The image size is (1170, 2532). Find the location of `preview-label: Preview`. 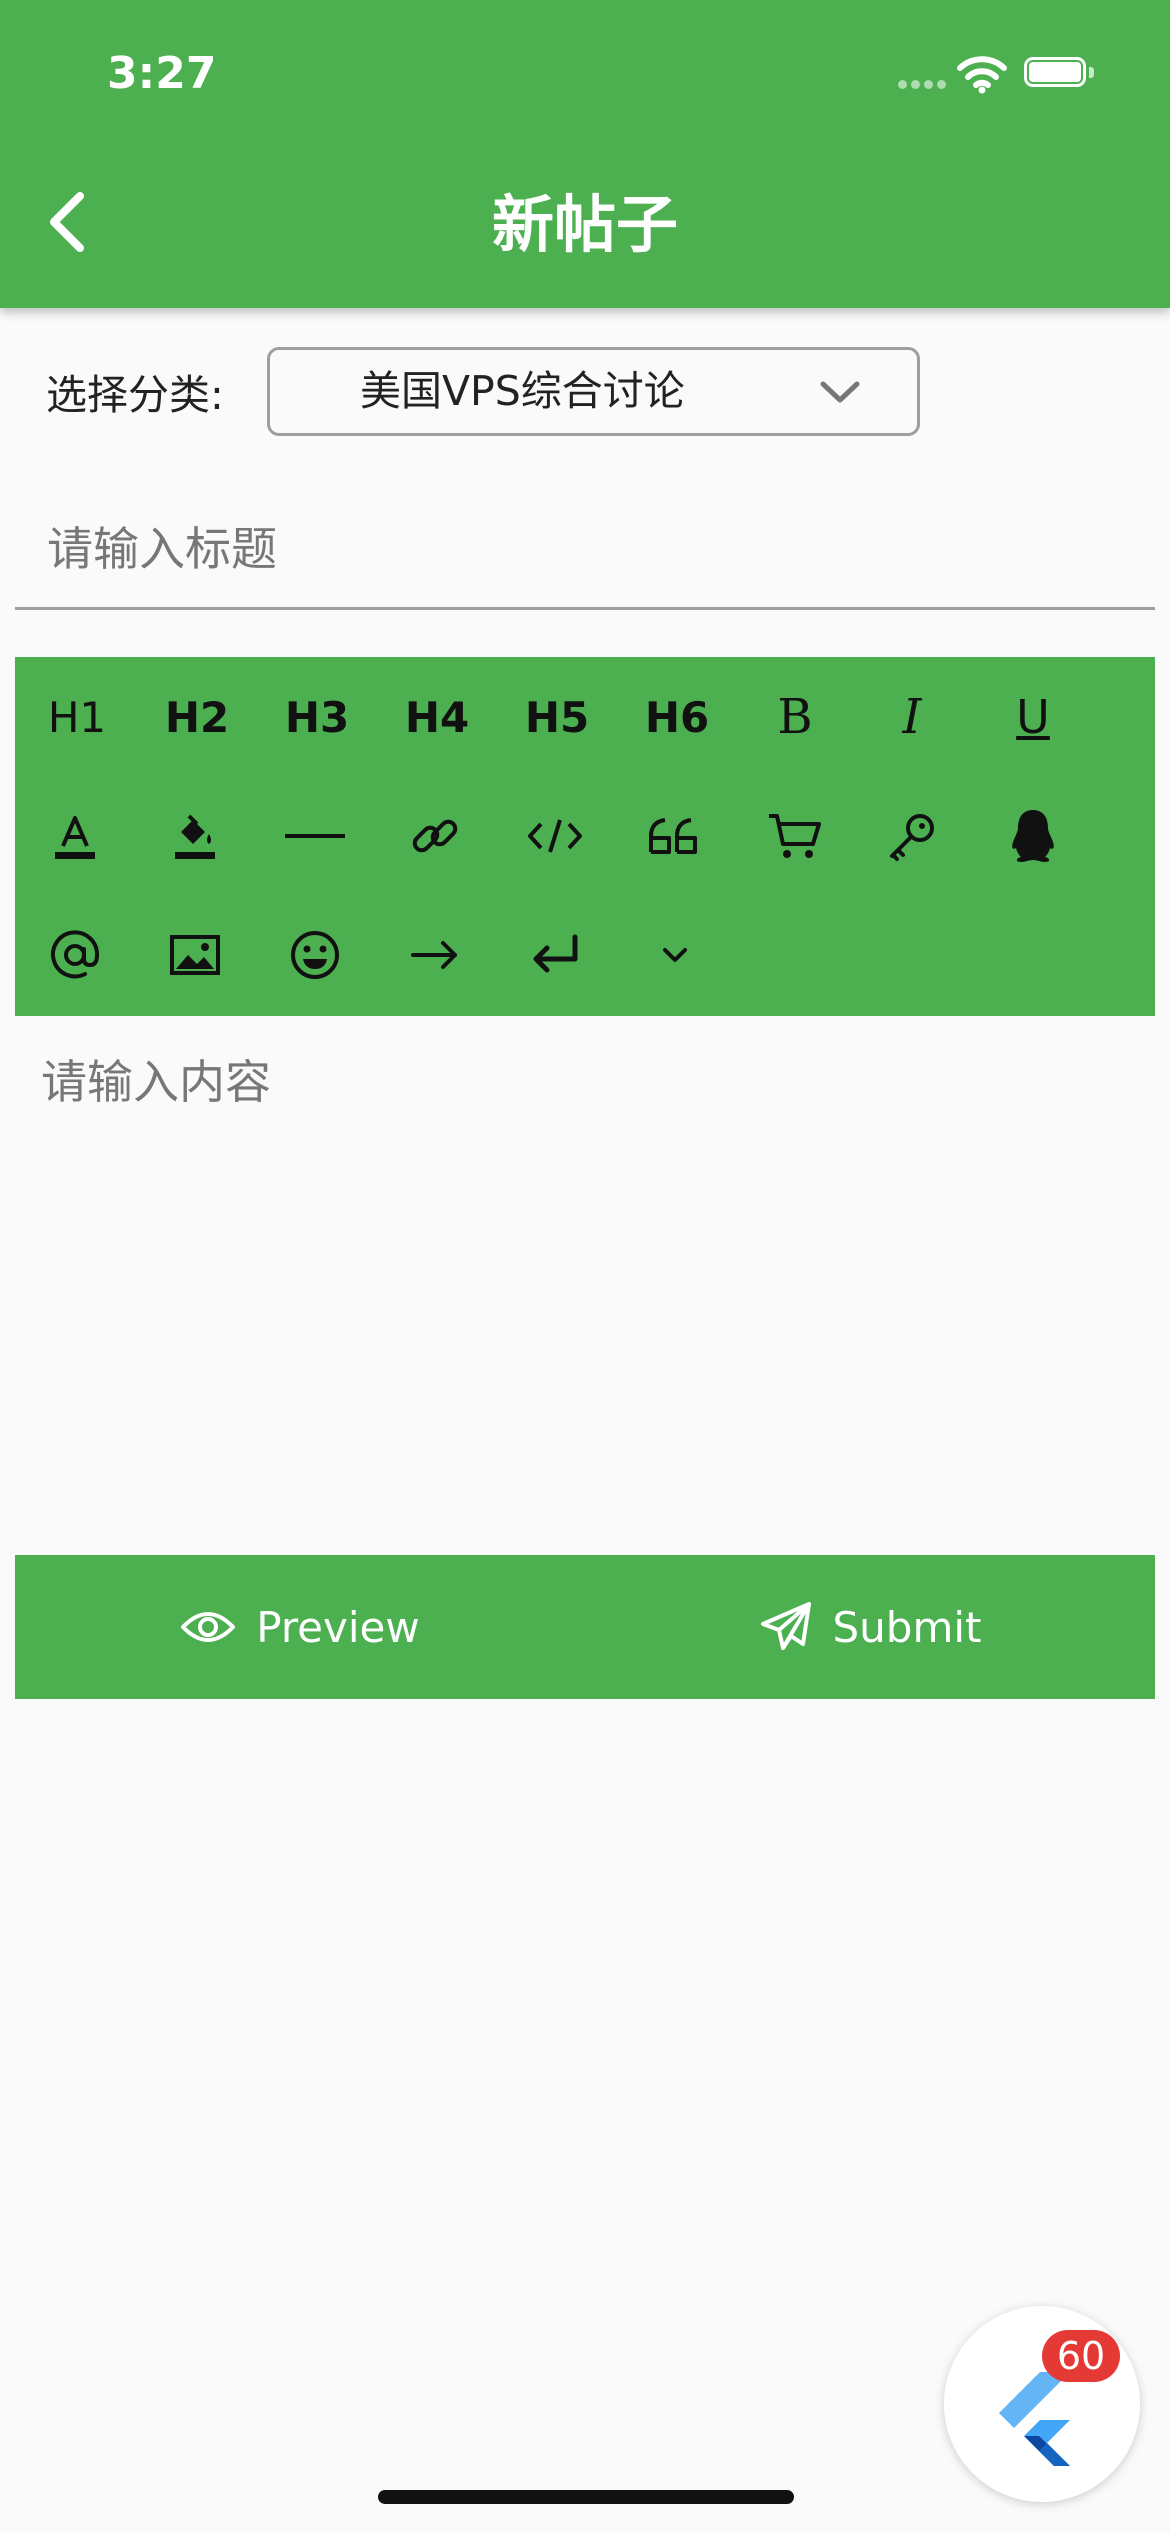

preview-label: Preview is located at coordinates (338, 1627).